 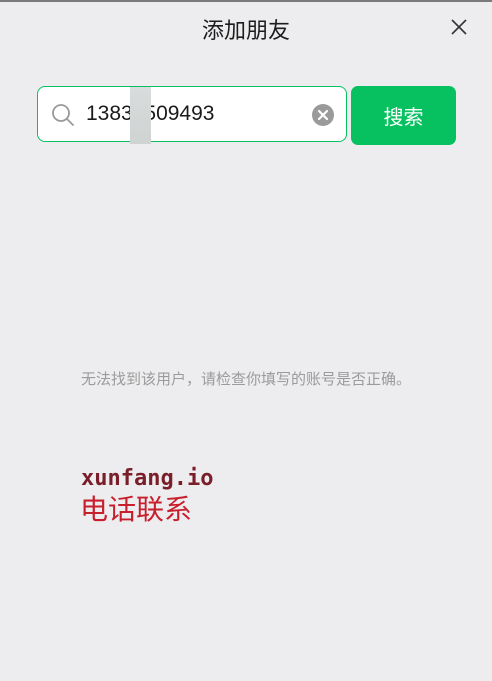 I want to click on clear-search-button, so click(x=323, y=115).